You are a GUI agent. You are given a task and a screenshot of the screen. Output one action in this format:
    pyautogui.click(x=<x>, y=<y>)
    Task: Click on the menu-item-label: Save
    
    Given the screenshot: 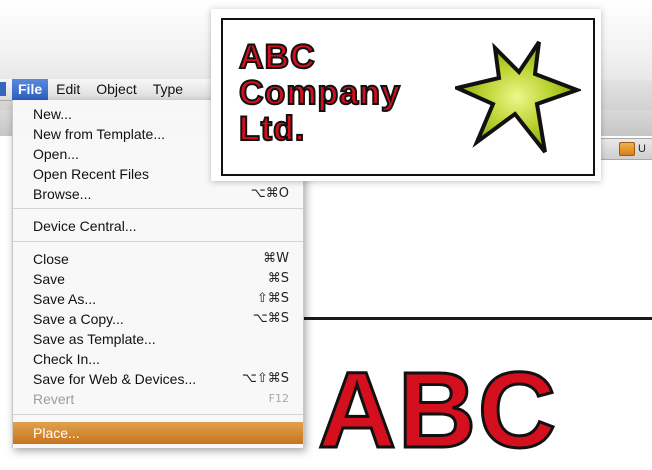 What is the action you would take?
    pyautogui.click(x=49, y=279)
    